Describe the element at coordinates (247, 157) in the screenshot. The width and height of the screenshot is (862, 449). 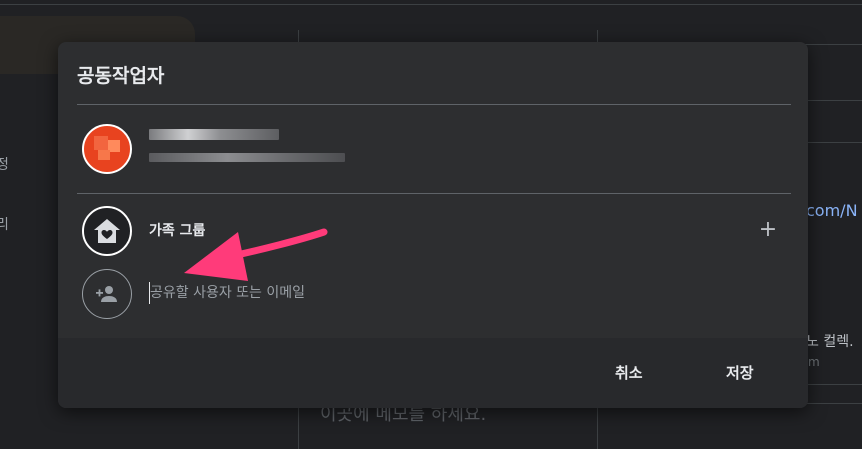
I see `owner-email-redacted` at that location.